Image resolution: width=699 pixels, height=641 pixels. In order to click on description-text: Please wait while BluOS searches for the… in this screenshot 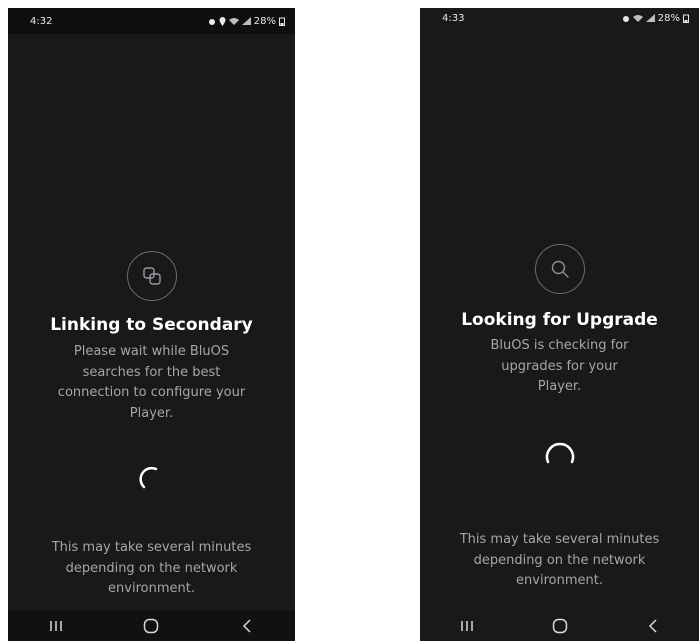, I will do `click(151, 382)`.